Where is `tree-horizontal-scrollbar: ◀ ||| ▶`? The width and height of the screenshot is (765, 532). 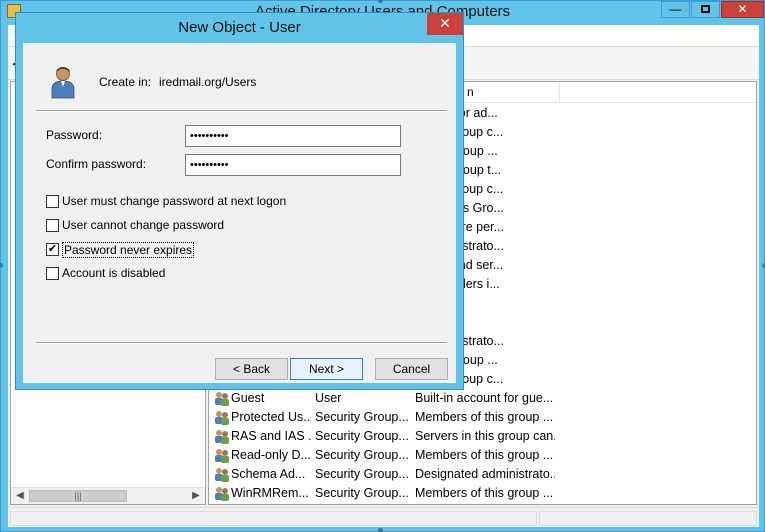
tree-horizontal-scrollbar: ◀ ||| ▶ is located at coordinates (108, 495).